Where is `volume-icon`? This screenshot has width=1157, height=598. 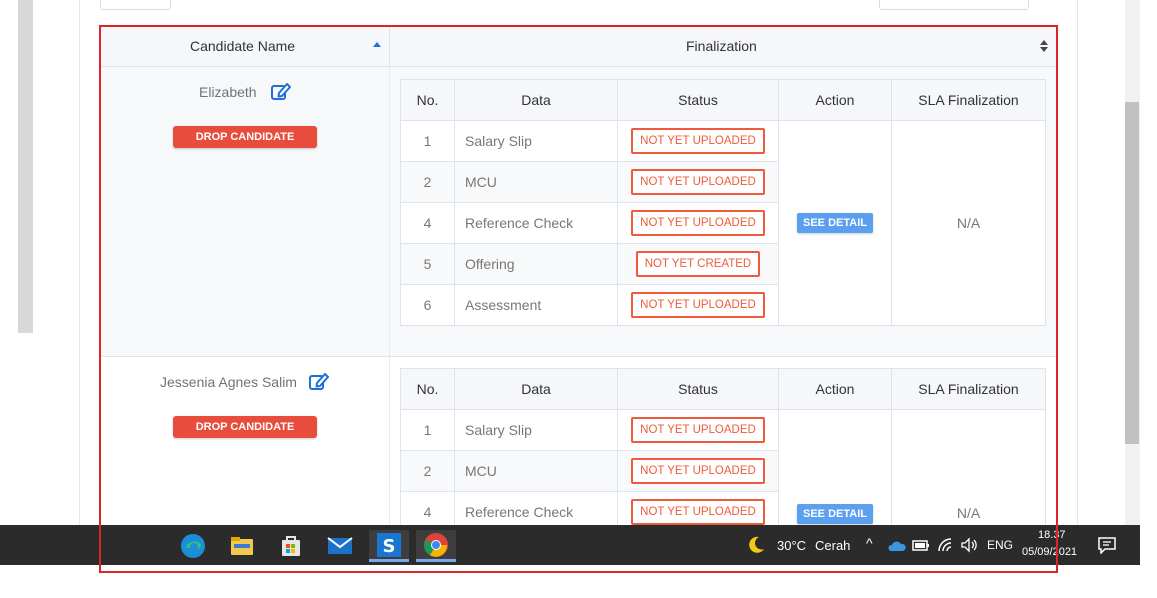
volume-icon is located at coordinates (969, 547).